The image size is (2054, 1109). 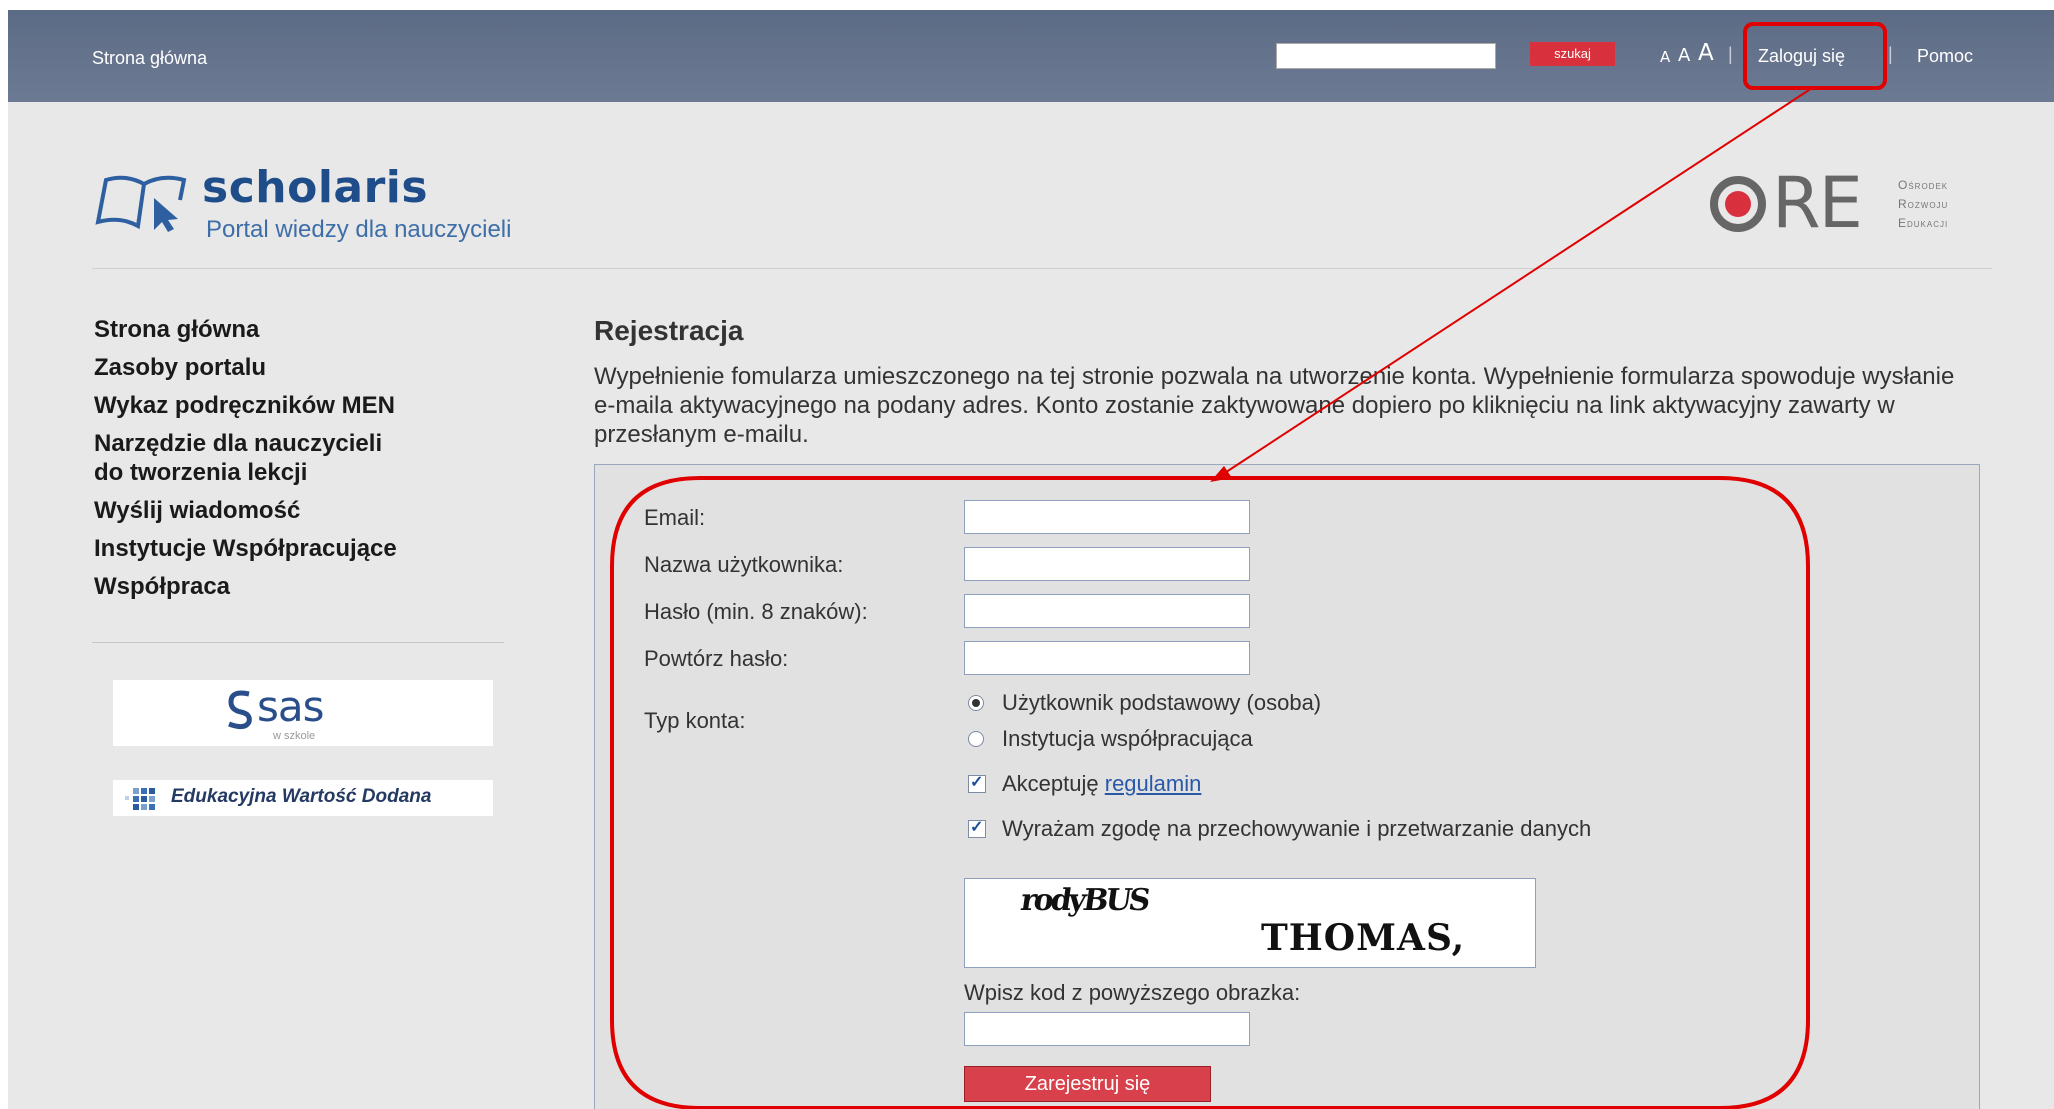 I want to click on sidebar-divider, so click(x=298, y=642).